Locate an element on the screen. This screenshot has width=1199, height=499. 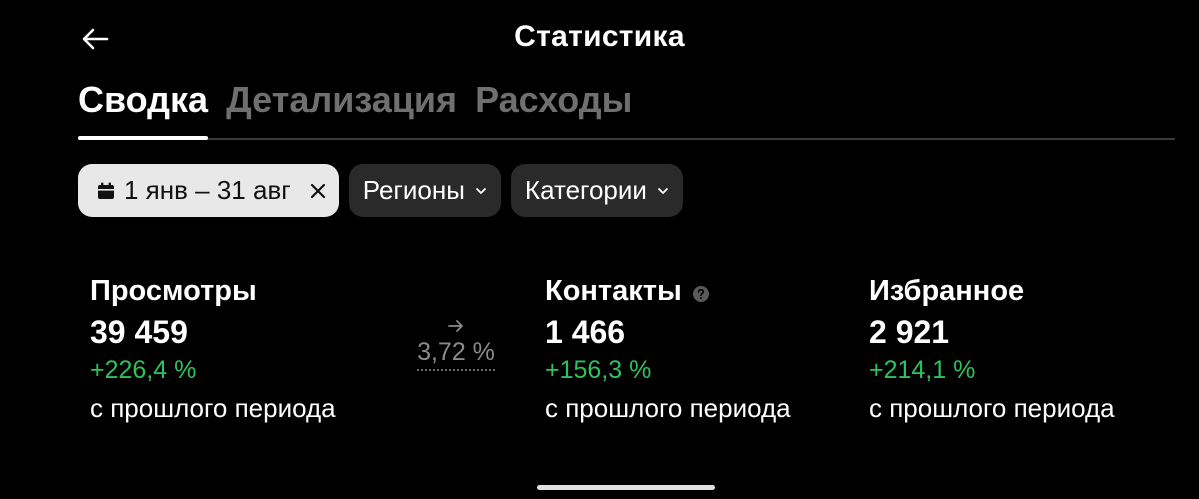
filter-bar: 1 янв – 31 авг Регионы Категории is located at coordinates (380, 190).